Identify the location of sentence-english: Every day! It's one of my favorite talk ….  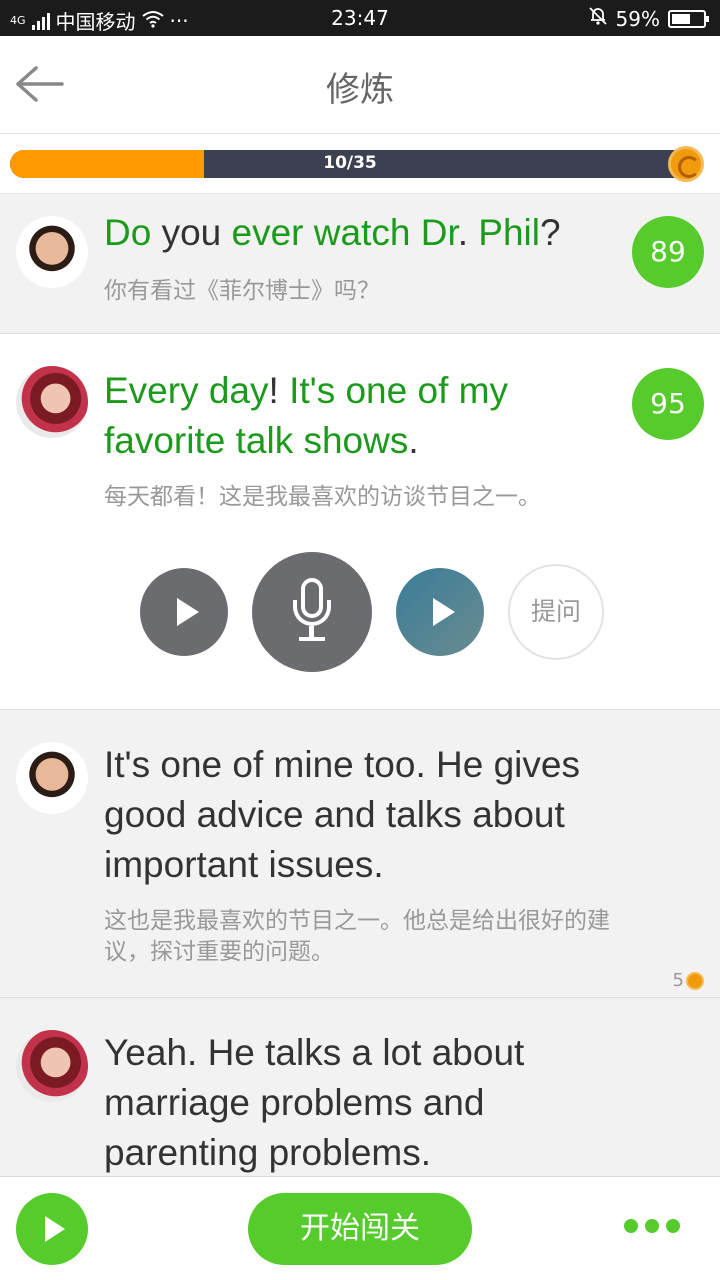
(364, 416).